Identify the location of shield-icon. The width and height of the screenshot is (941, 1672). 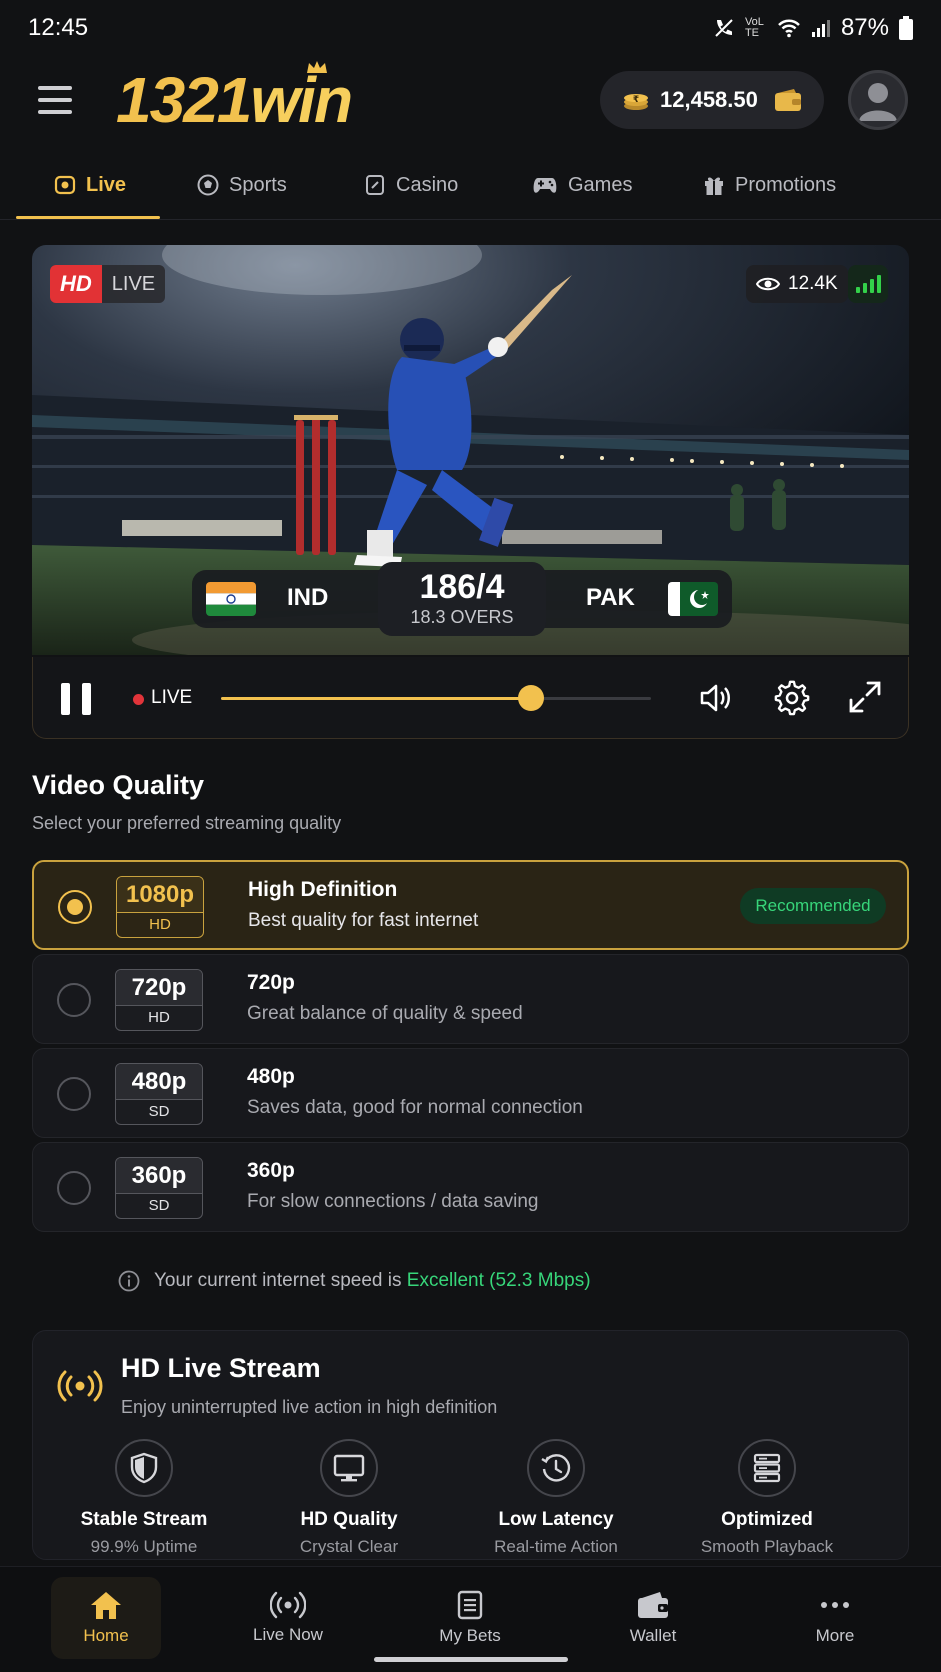
(144, 1468).